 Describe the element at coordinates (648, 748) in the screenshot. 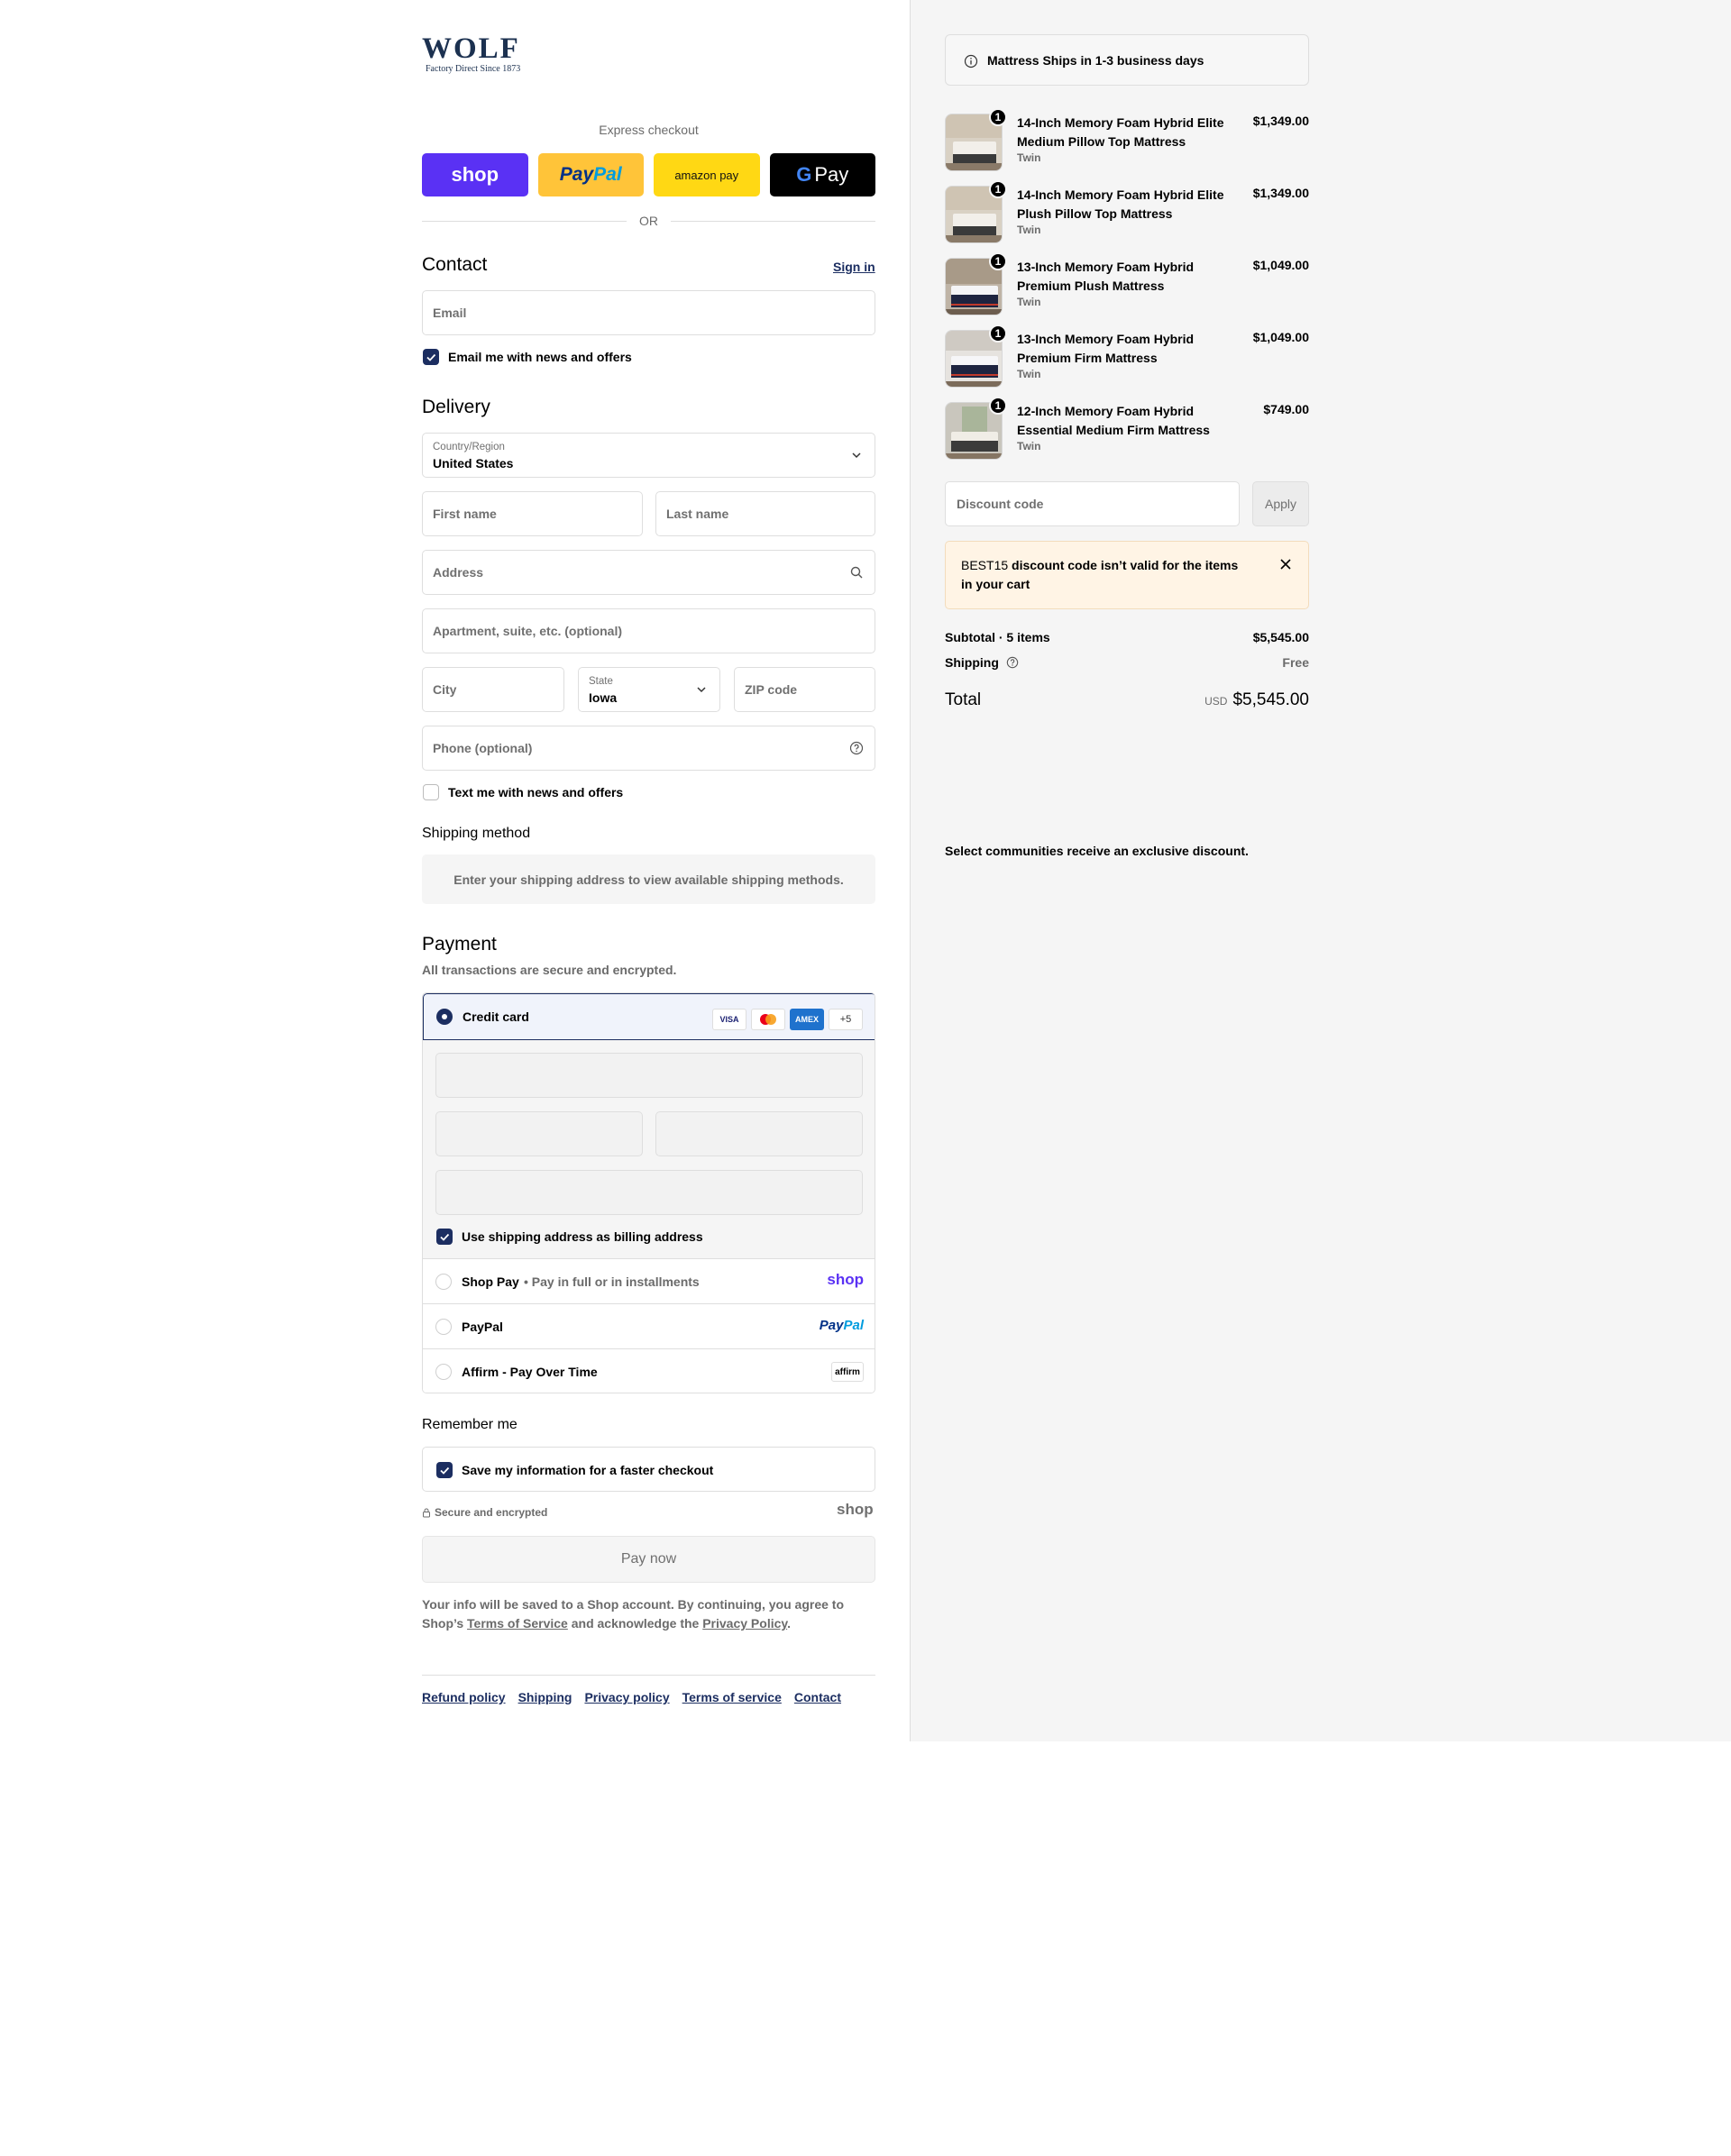

I see `phone-field: Phone (optional)` at that location.